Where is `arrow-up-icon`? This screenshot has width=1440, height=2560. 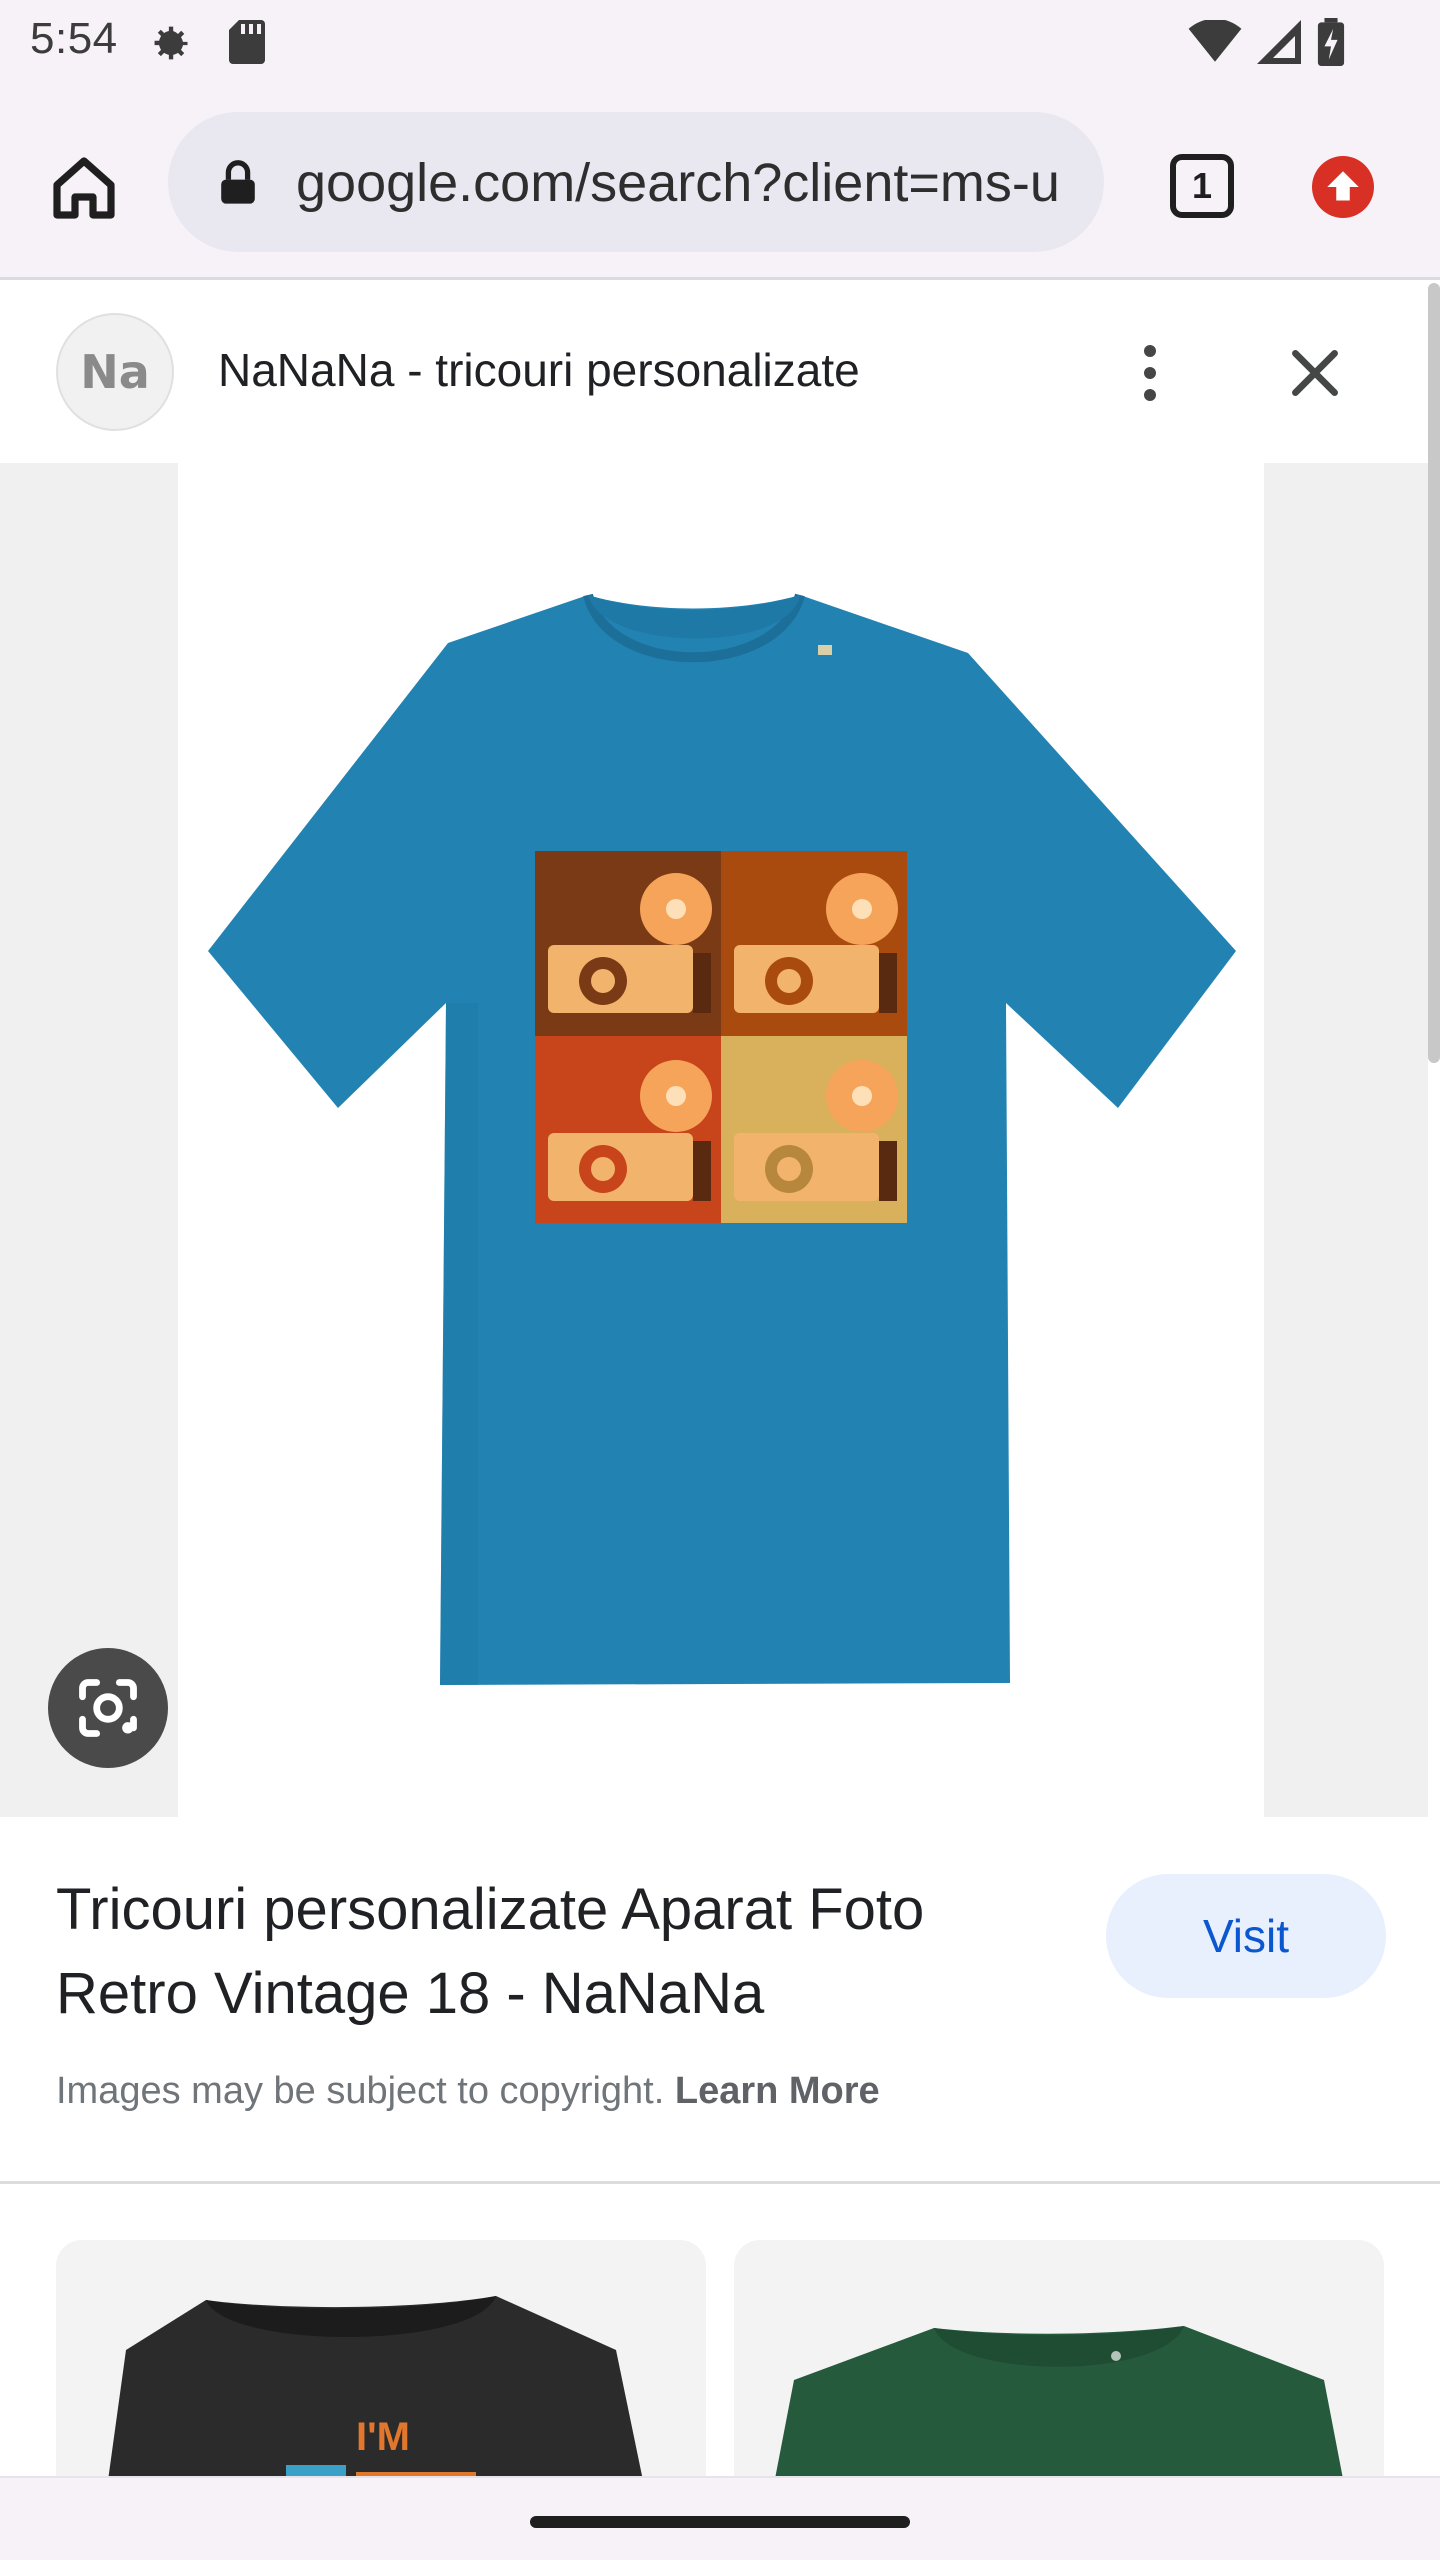
arrow-up-icon is located at coordinates (1343, 186).